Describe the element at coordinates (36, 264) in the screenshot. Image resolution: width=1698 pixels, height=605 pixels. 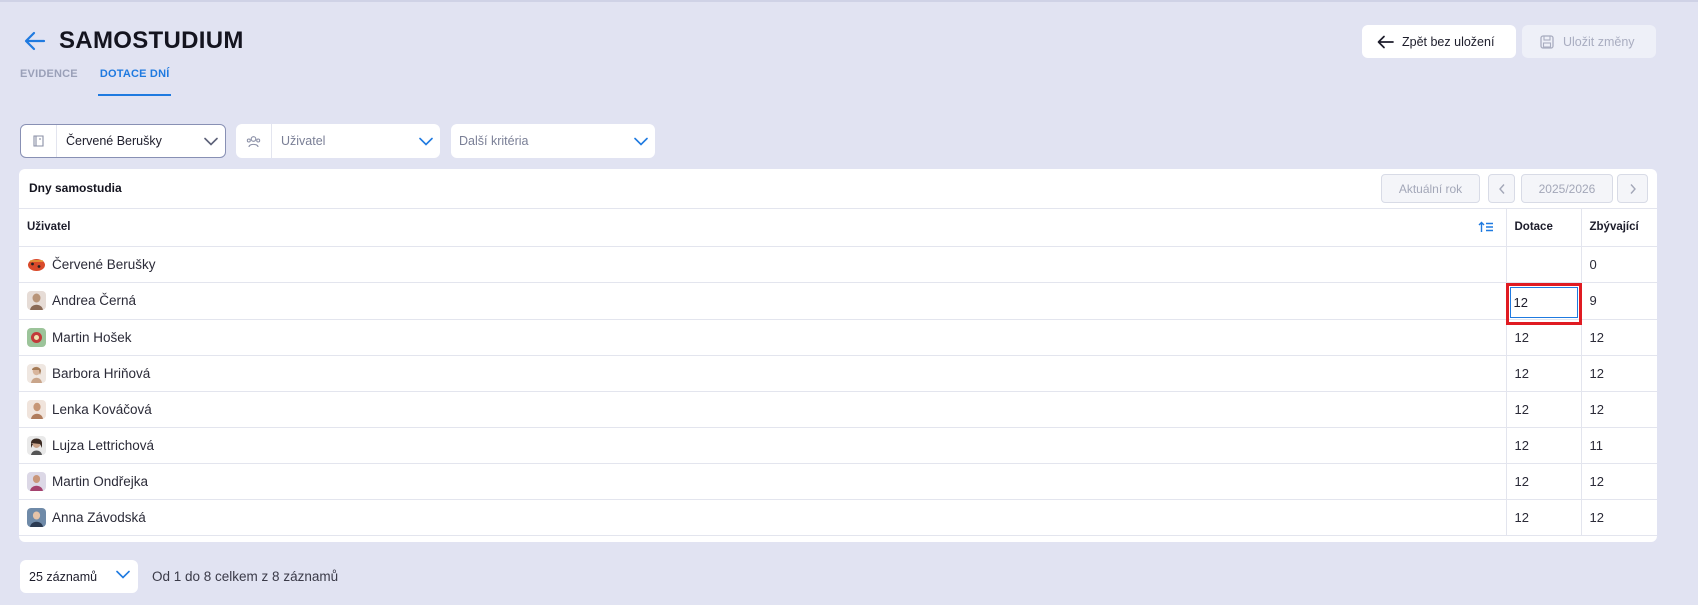
I see `group-avatar` at that location.